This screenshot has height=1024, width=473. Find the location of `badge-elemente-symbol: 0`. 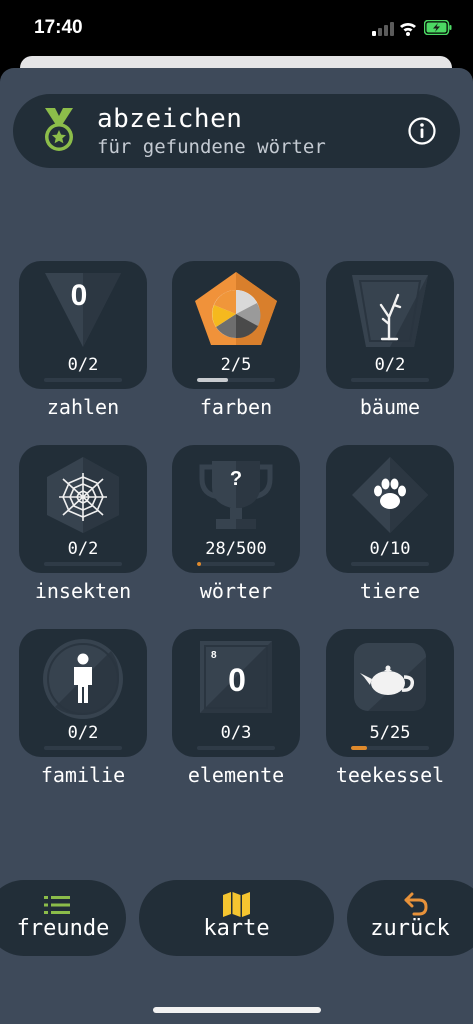

badge-elemente-symbol: 0 is located at coordinates (237, 680).